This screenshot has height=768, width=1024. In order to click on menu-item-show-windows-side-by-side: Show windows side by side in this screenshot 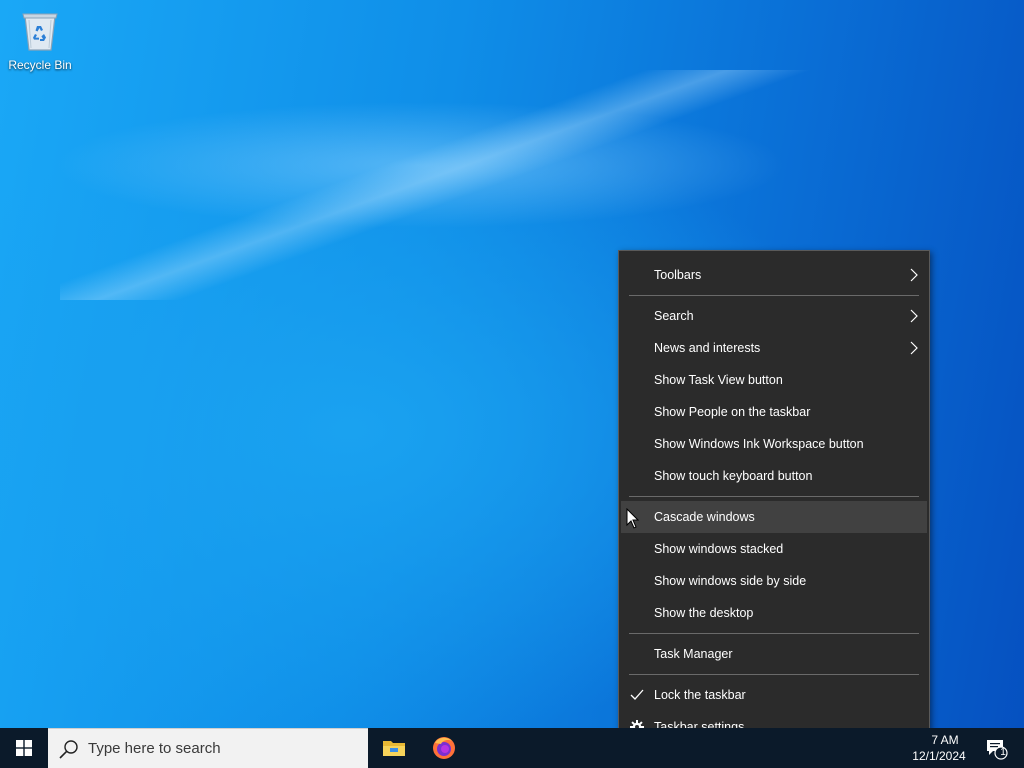, I will do `click(774, 581)`.